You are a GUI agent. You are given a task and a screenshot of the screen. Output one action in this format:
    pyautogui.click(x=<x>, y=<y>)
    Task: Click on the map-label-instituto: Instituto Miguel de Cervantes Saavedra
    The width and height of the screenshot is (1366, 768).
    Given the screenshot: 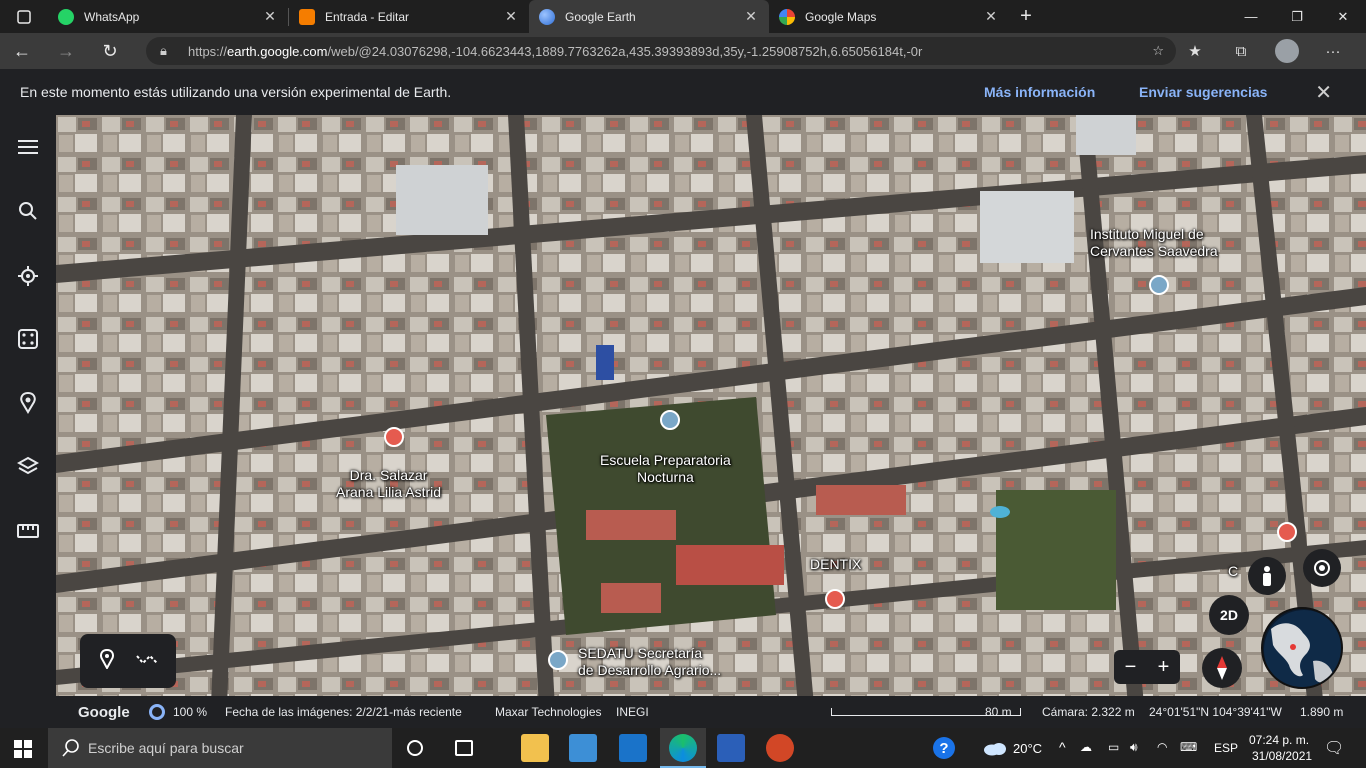 What is the action you would take?
    pyautogui.click(x=1154, y=243)
    